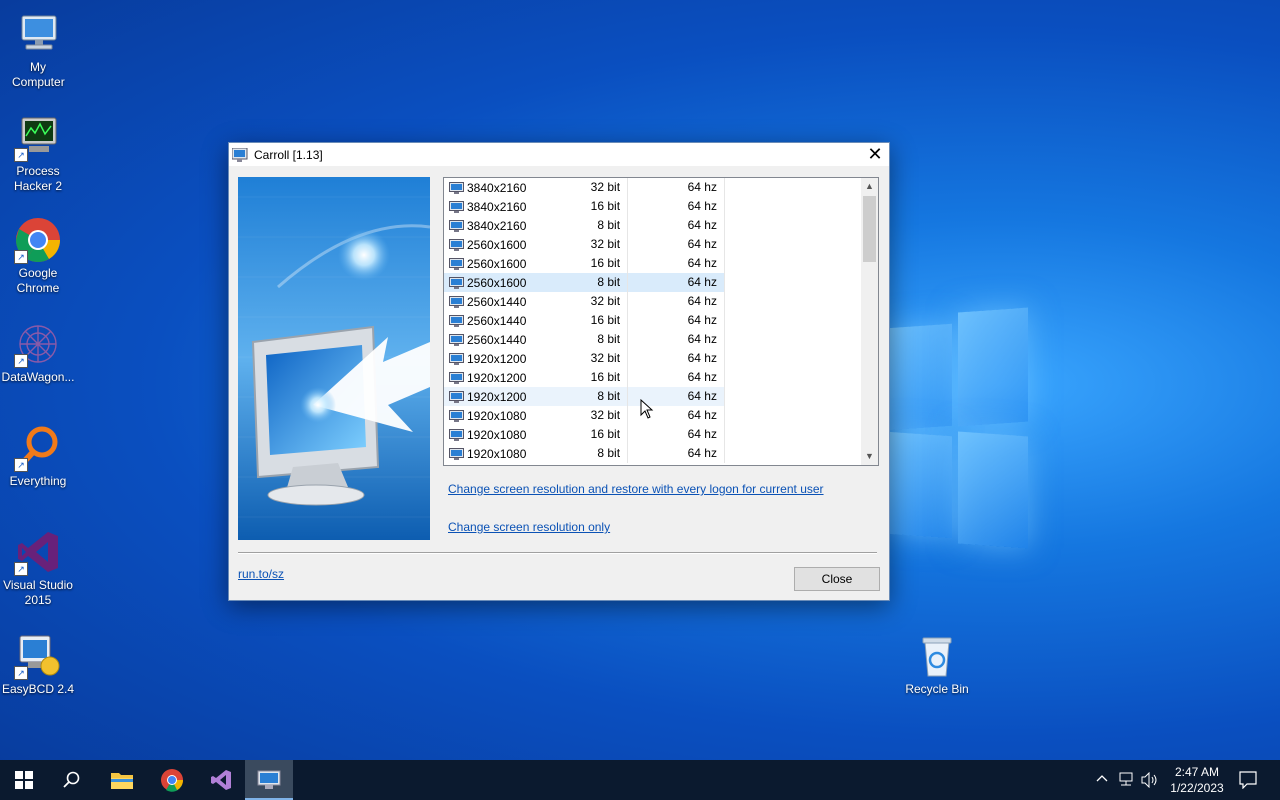 The image size is (1280, 800). Describe the element at coordinates (584, 415) in the screenshot. I see `resolution-row: 1920x1080 32 bit 64 hz` at that location.